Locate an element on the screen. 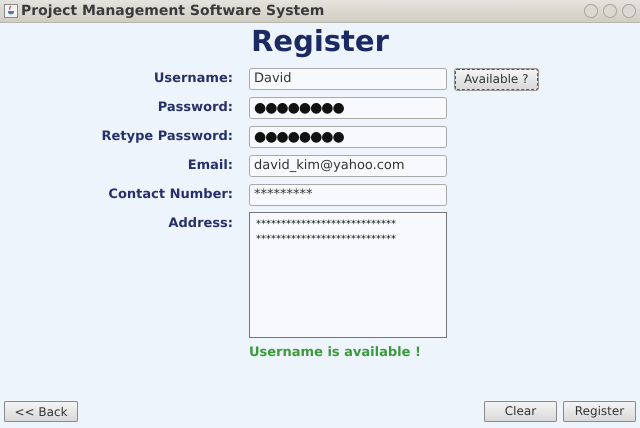 This screenshot has height=428, width=640. app-icon is located at coordinates (11, 11).